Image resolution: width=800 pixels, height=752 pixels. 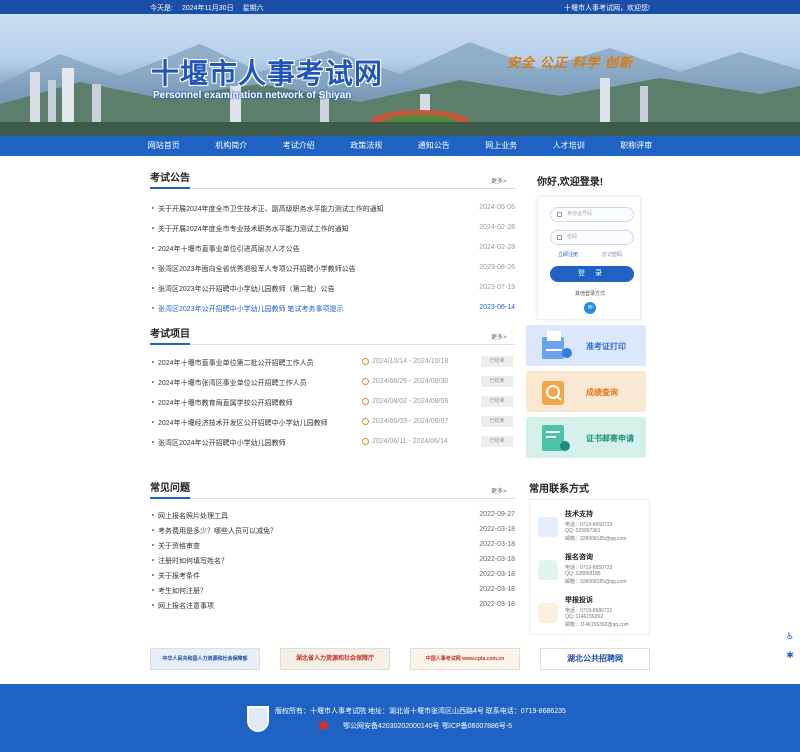 What do you see at coordinates (790, 655) in the screenshot?
I see `share-icon: ✱` at bounding box center [790, 655].